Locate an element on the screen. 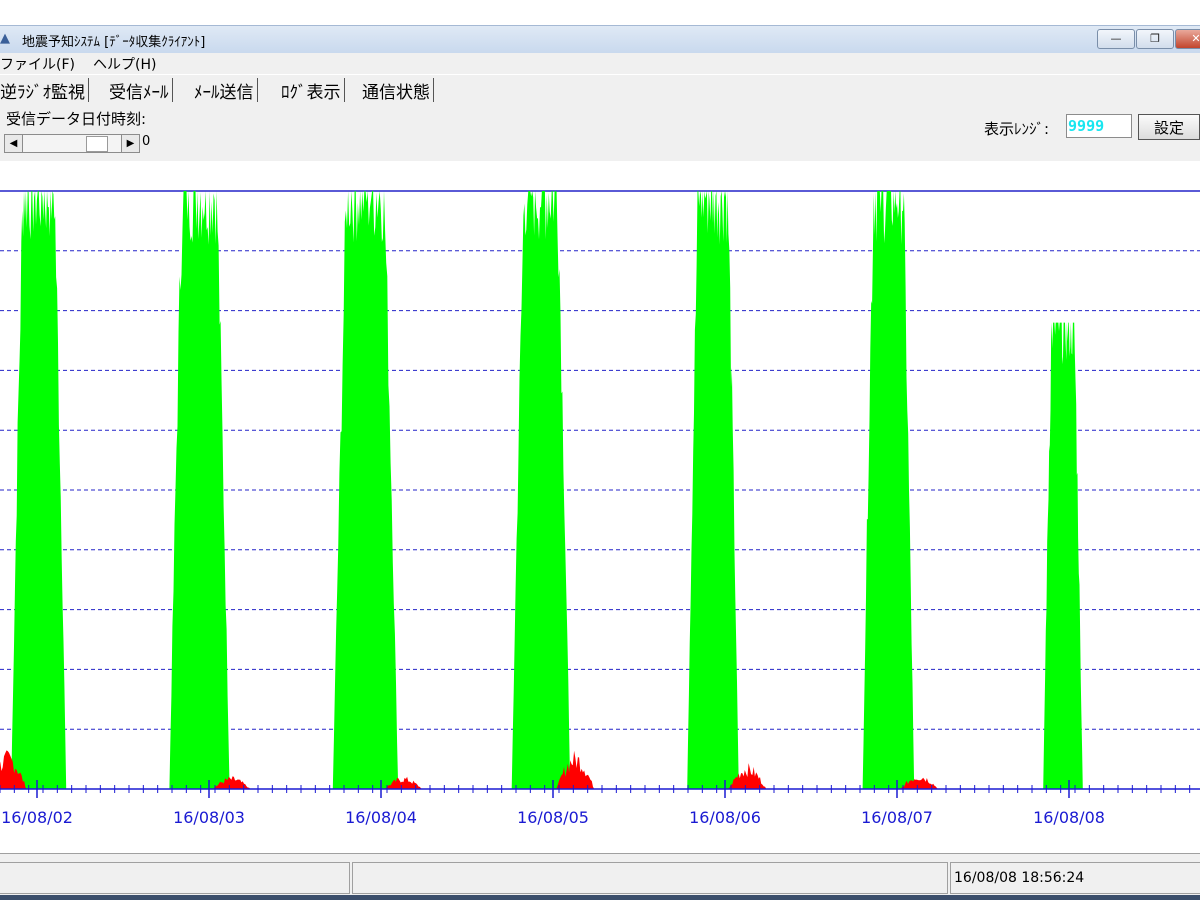  menu-help: ヘルプ(H) is located at coordinates (124, 64).